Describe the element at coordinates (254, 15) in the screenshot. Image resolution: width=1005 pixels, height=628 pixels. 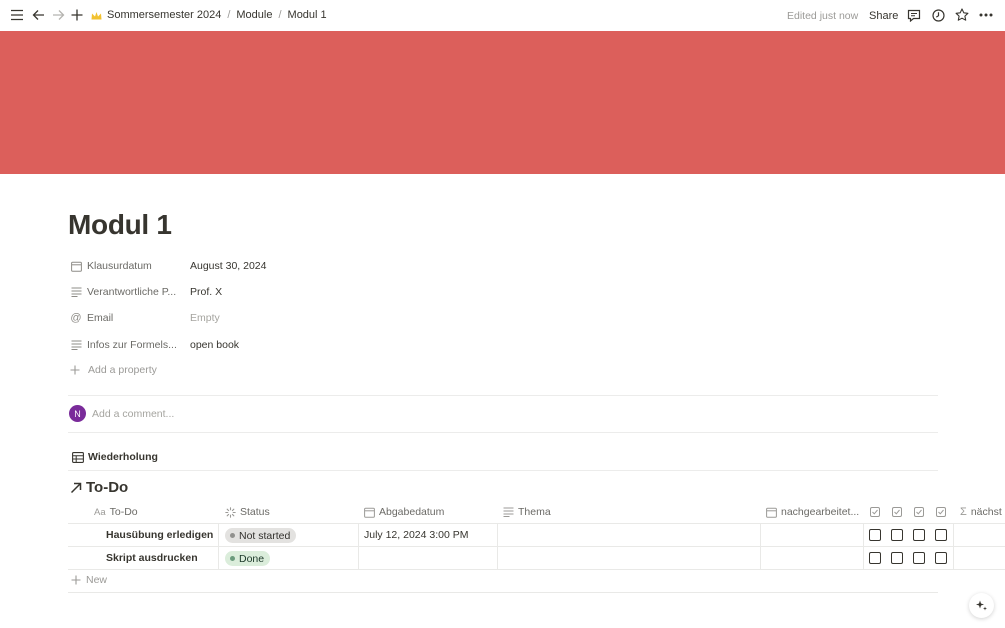
I see `breadcrumb-item-module: Module` at that location.